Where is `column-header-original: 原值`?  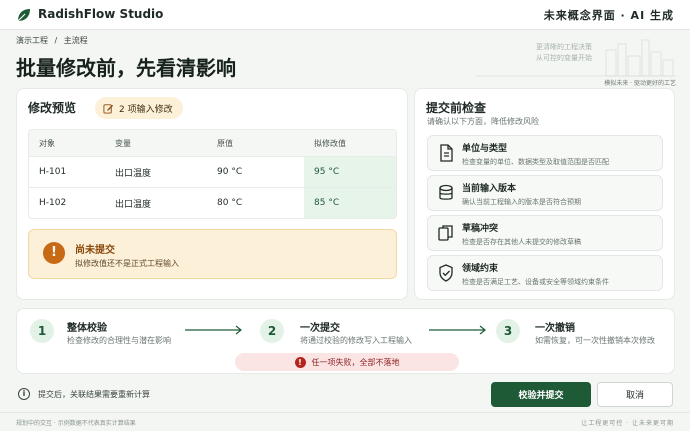
column-header-original: 原值 is located at coordinates (225, 143).